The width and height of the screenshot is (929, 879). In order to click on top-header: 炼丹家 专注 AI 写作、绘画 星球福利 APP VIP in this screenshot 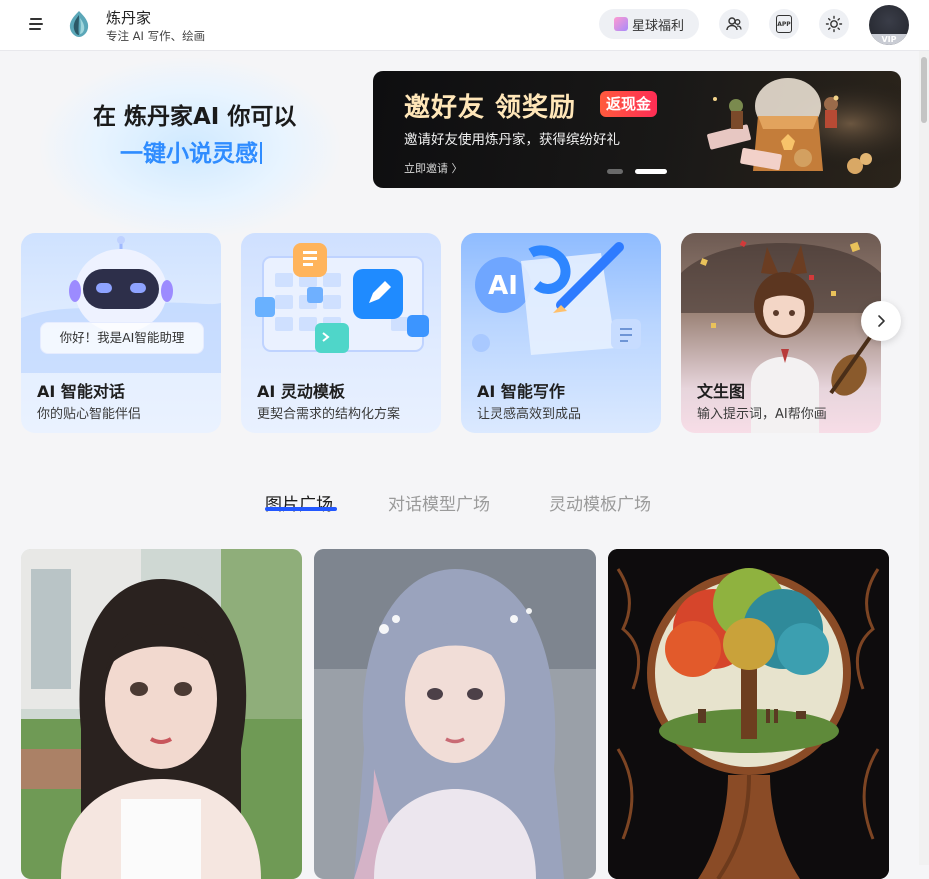, I will do `click(464, 25)`.